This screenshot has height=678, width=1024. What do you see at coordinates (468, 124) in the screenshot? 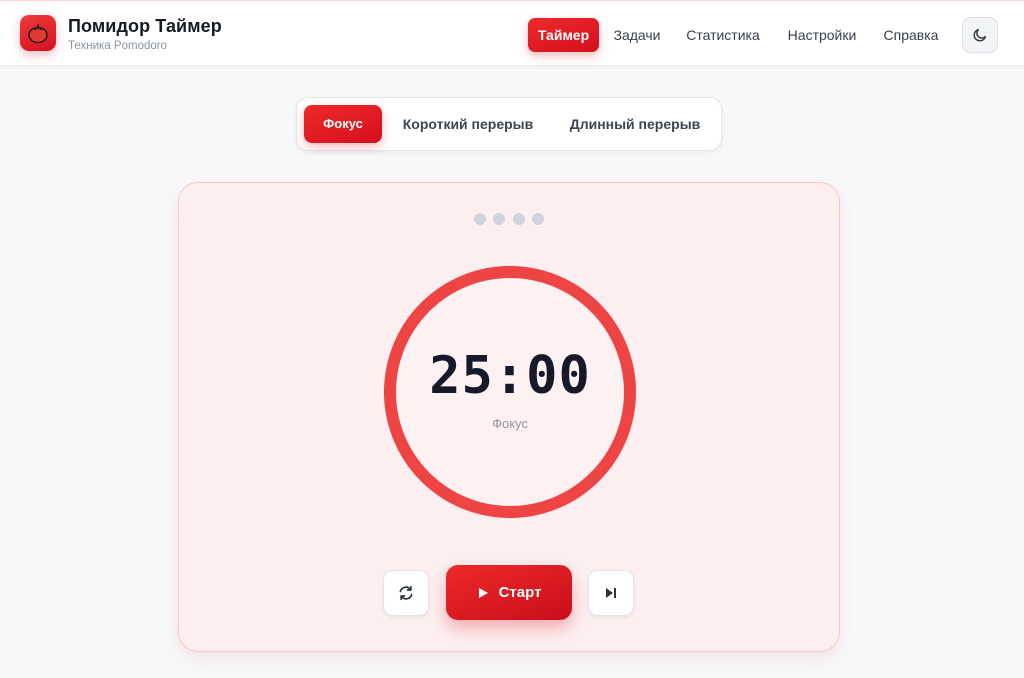
I see `mode-short-break: Короткий перерыв` at bounding box center [468, 124].